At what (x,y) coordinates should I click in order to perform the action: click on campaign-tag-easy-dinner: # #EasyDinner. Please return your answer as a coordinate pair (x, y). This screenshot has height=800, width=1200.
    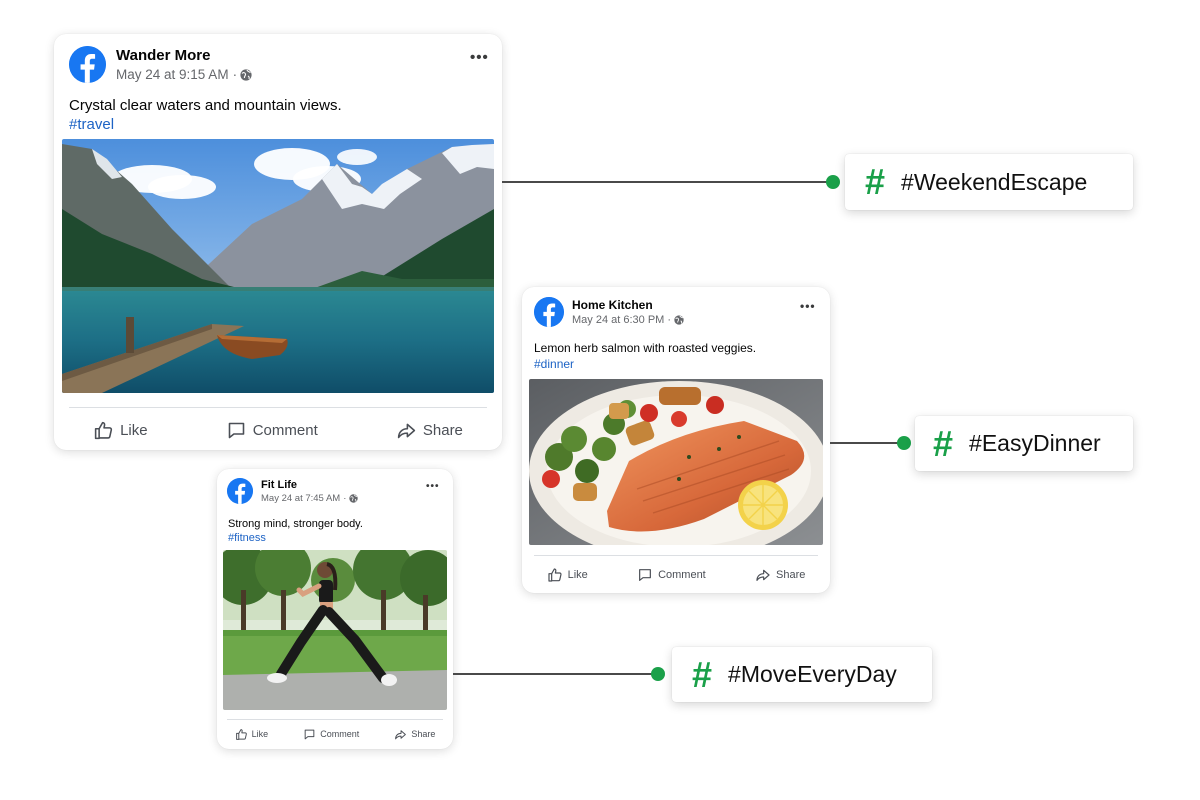
    Looking at the image, I should click on (1024, 443).